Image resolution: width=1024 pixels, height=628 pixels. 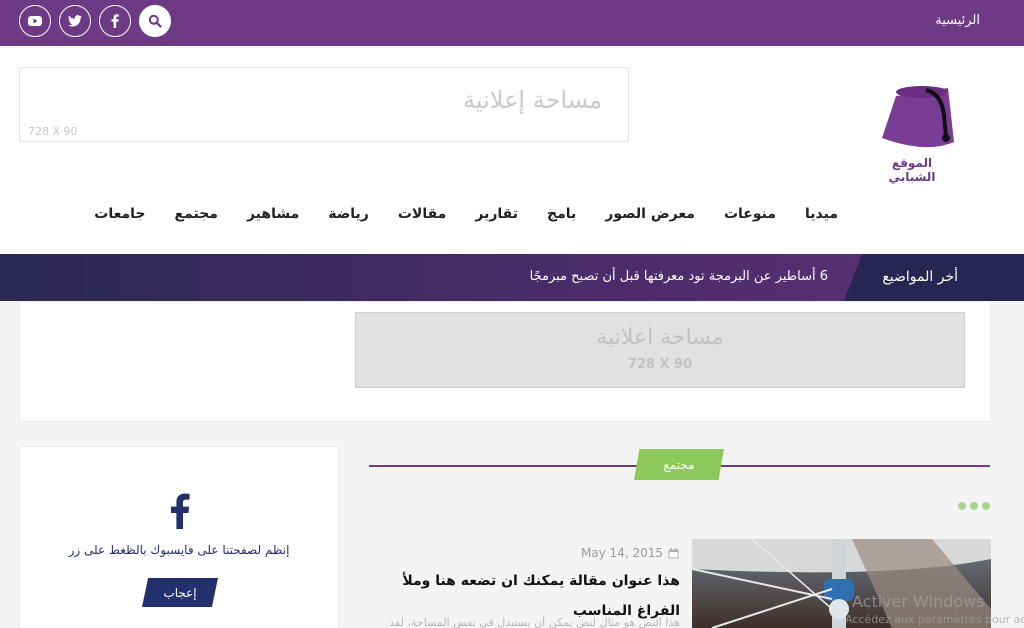 I want to click on nav-item-society: مجتمع, so click(x=196, y=214).